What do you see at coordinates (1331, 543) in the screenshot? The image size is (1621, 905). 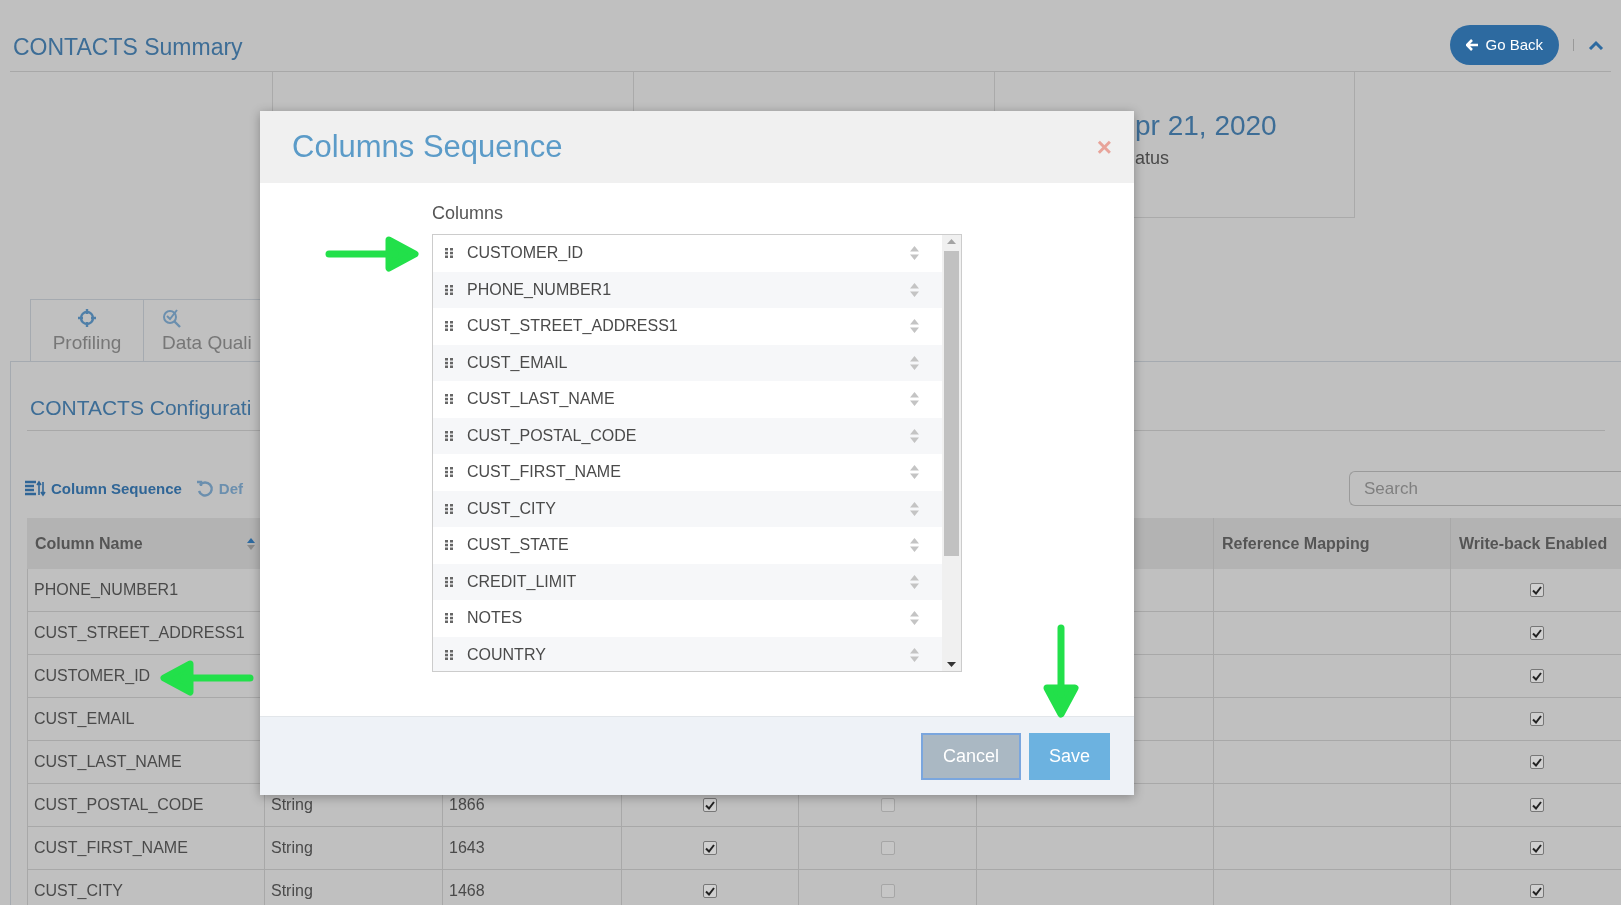 I see `column-header: Reference Mapping` at bounding box center [1331, 543].